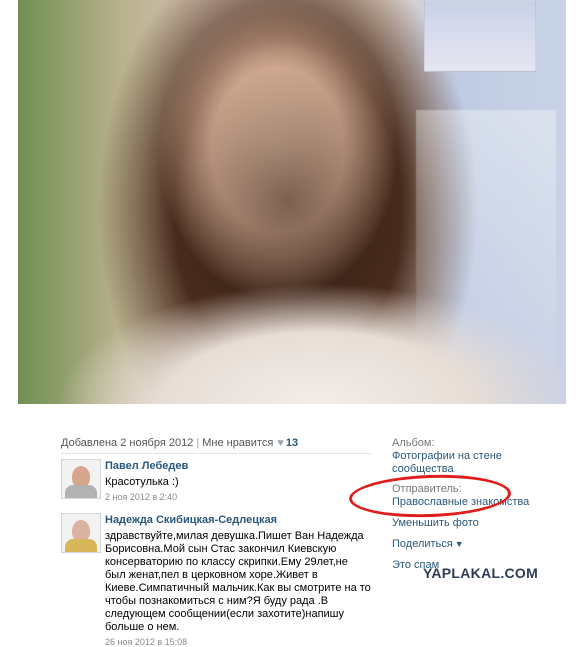 This screenshot has width=586, height=647. I want to click on album-label: Альбом:, so click(413, 443).